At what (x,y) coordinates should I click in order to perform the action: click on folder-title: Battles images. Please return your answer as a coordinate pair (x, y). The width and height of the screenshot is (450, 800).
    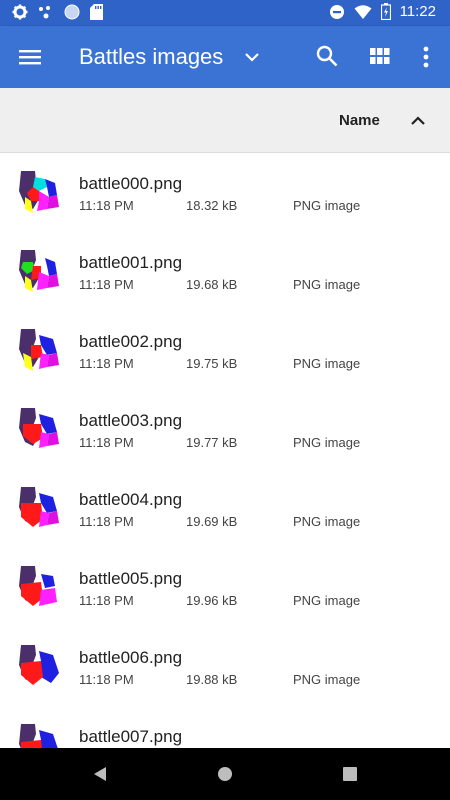
    Looking at the image, I should click on (151, 57).